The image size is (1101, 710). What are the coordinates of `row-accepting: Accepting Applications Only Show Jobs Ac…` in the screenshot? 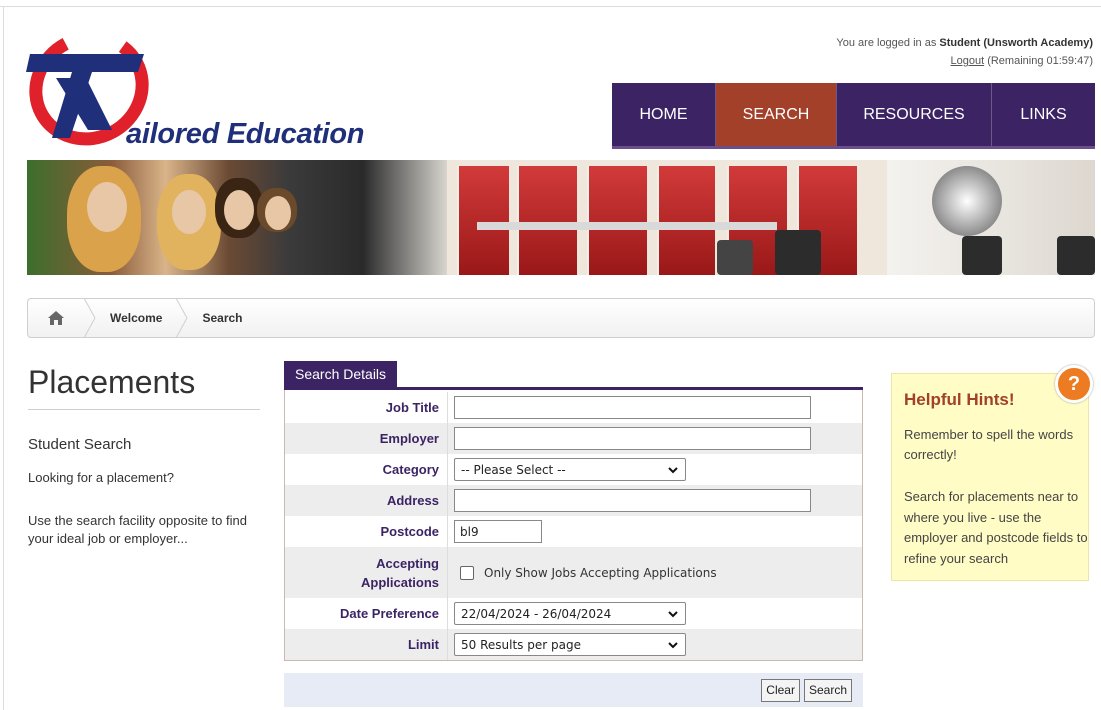 It's located at (573, 572).